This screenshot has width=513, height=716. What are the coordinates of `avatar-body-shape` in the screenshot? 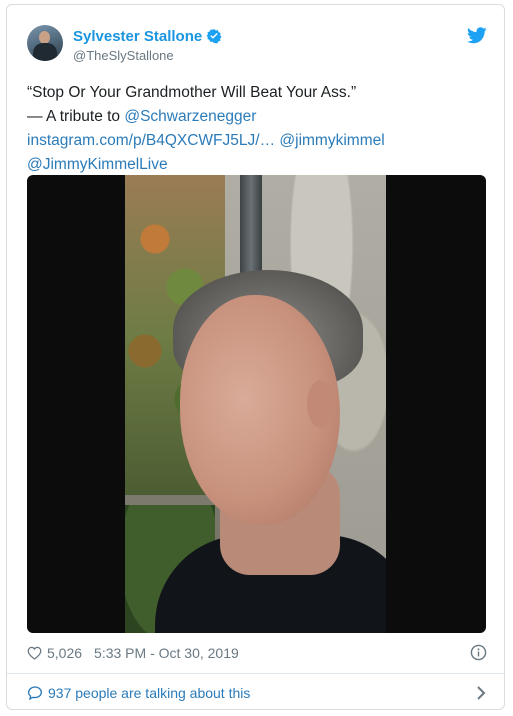 It's located at (45, 52).